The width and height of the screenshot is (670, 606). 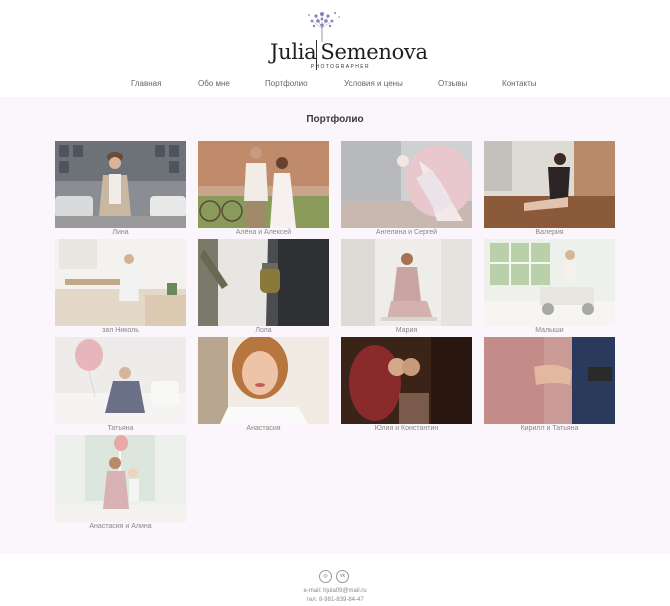 I want to click on dandelion-logo-icon, so click(x=324, y=27).